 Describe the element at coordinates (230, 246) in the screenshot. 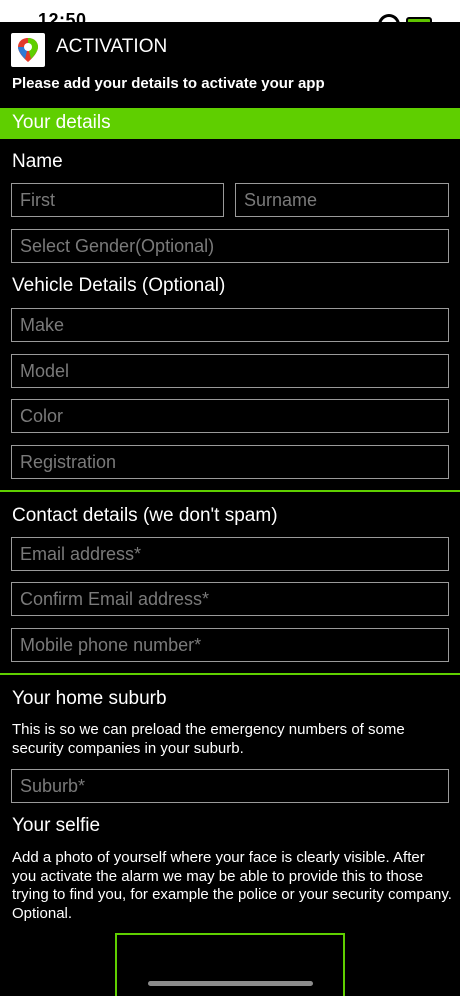

I see `gender-select` at that location.